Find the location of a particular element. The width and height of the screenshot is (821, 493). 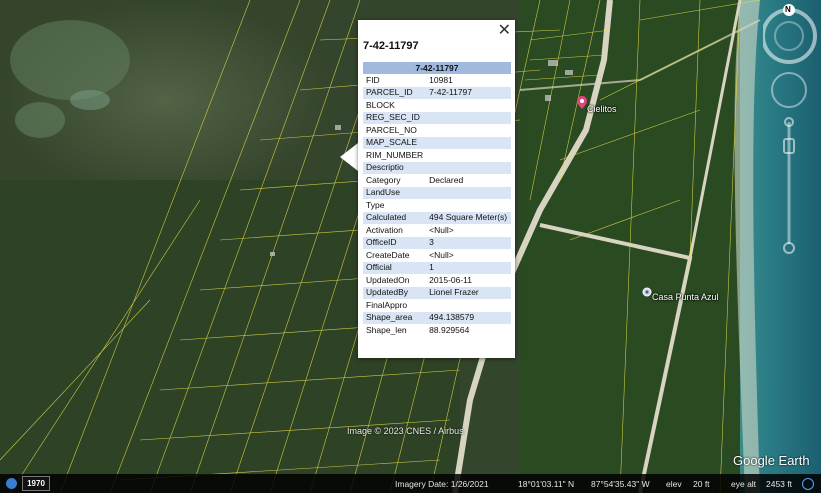

eye-altitude-label: eye alt is located at coordinates (744, 484).